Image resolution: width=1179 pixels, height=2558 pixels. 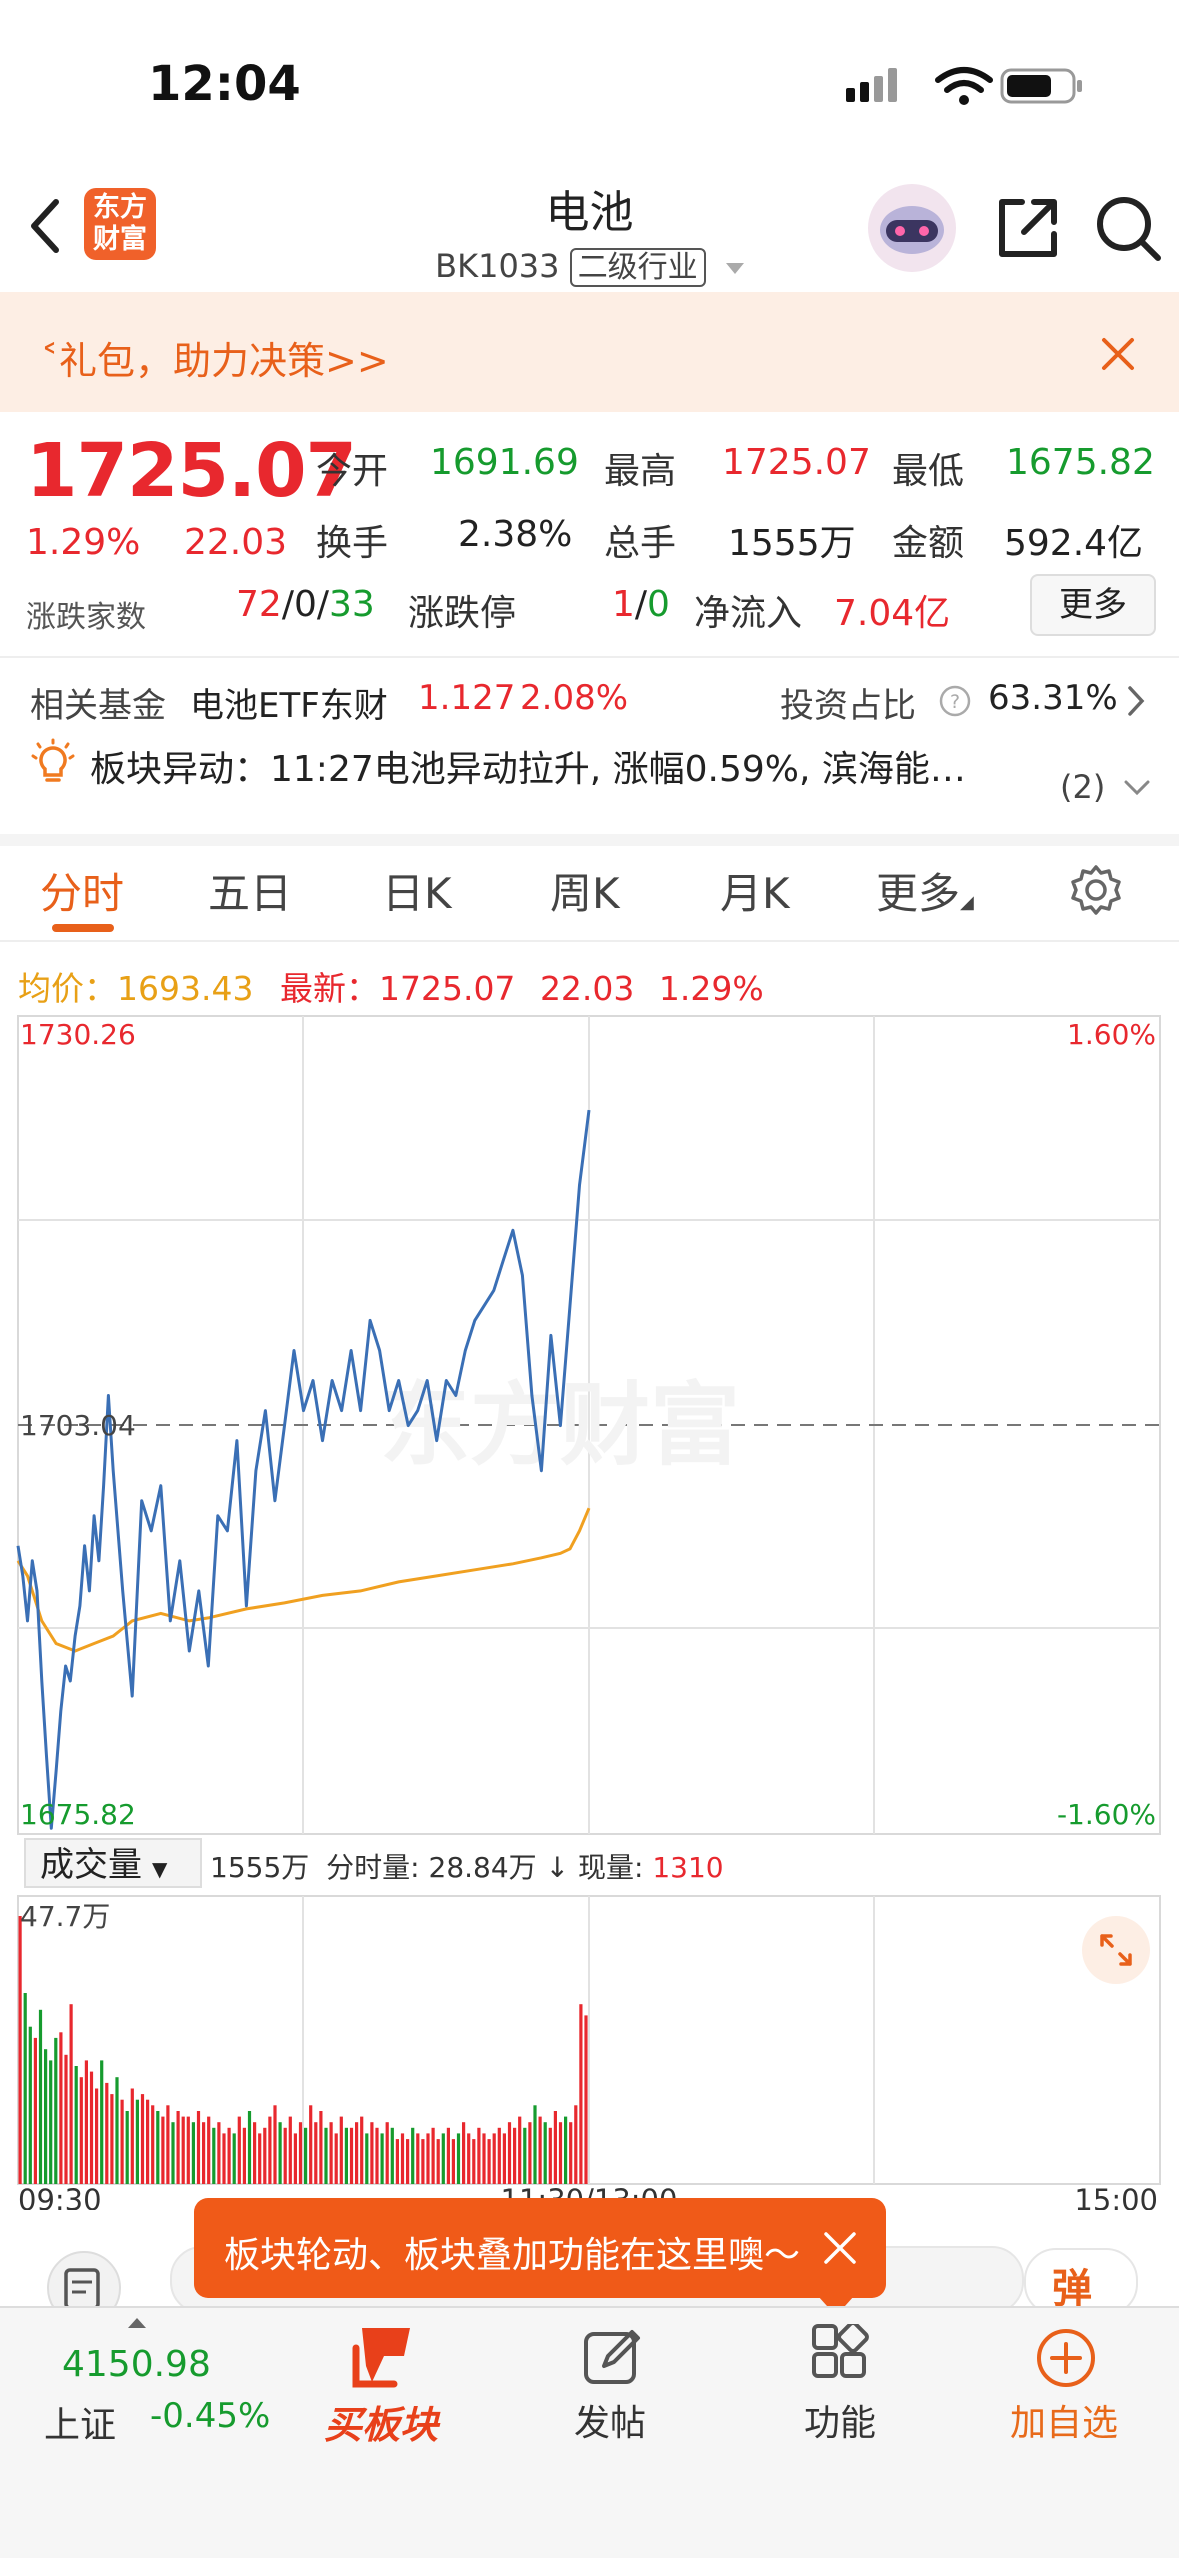 I want to click on search-icon, so click(x=1129, y=229).